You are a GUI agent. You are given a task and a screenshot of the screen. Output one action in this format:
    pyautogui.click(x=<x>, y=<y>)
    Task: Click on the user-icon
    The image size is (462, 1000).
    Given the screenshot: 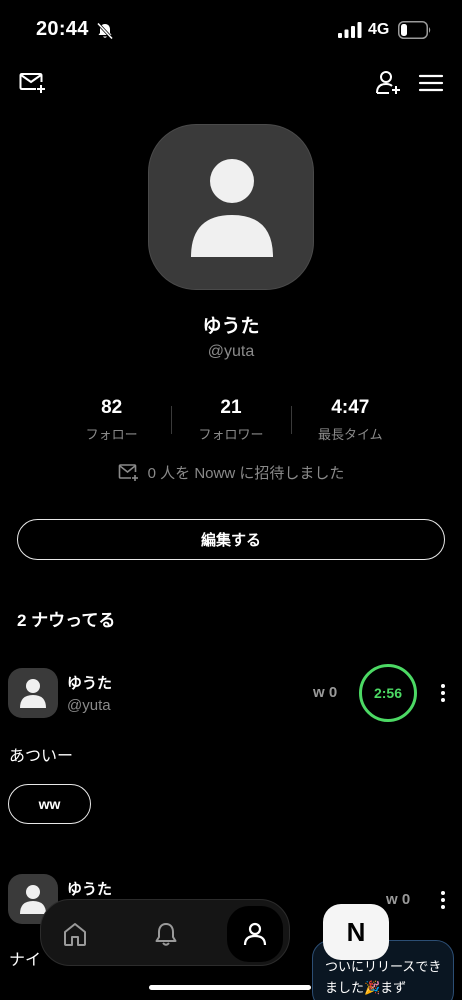 What is the action you would take?
    pyautogui.click(x=255, y=934)
    